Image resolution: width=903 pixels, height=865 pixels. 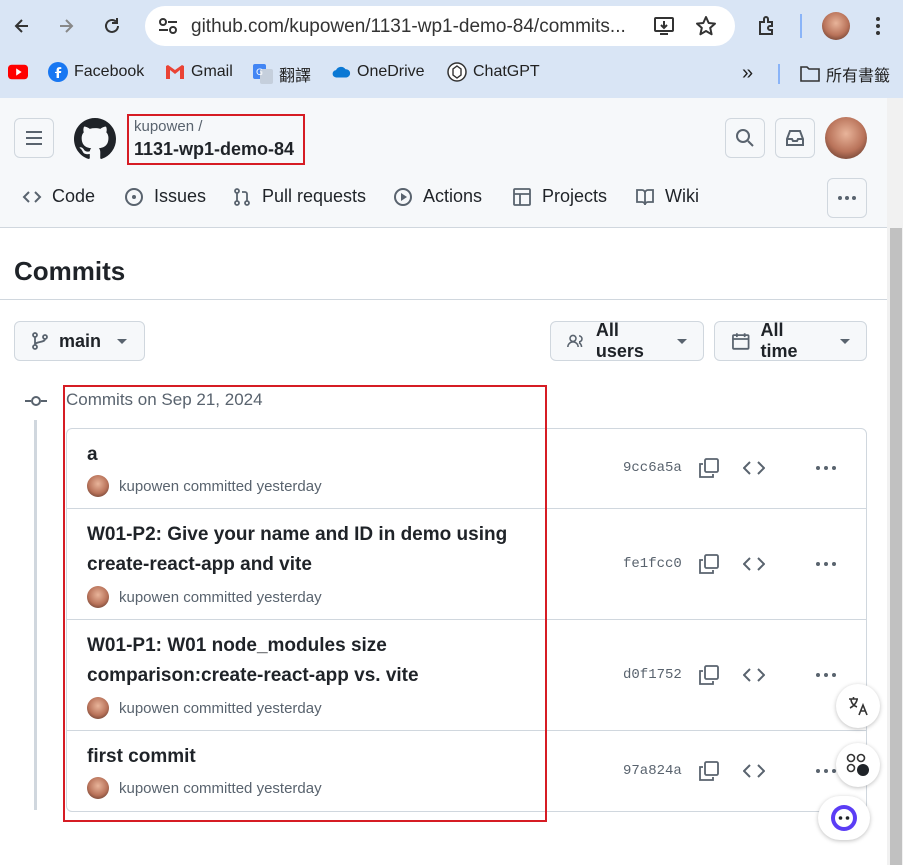 What do you see at coordinates (109, 71) in the screenshot?
I see `bookmark-label: Facebook` at bounding box center [109, 71].